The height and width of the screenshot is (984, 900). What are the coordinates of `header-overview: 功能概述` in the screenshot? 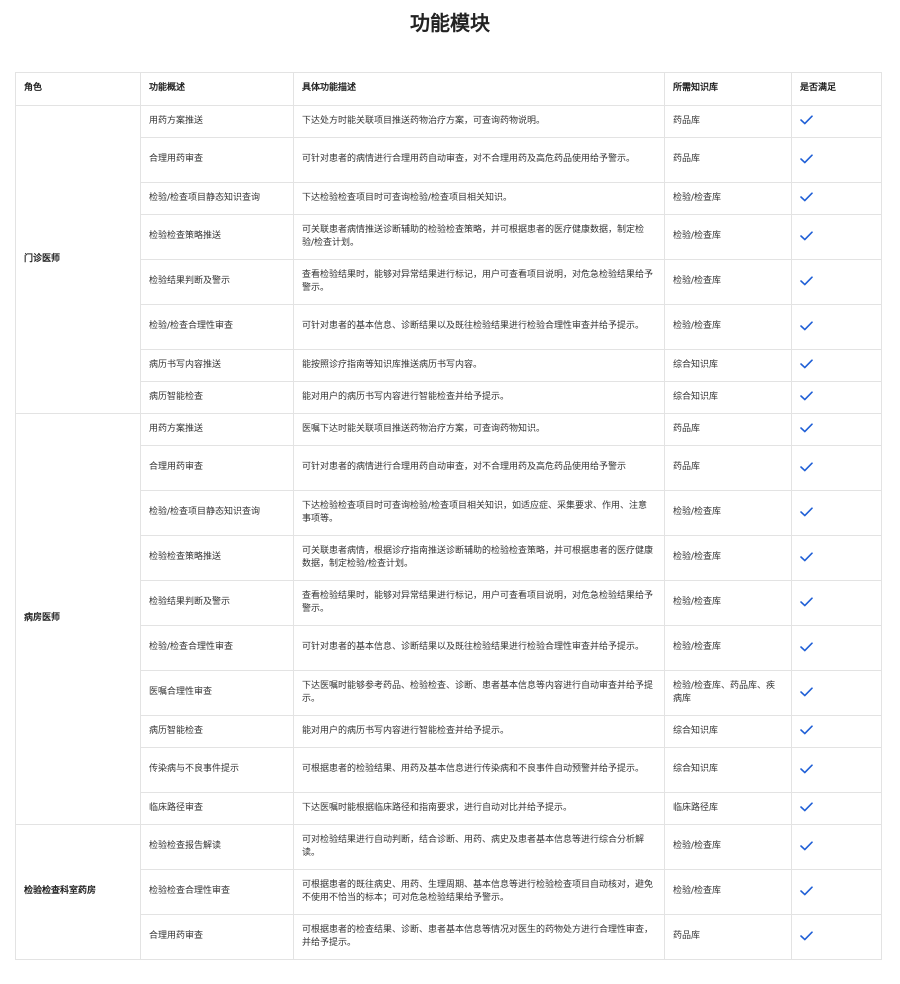 It's located at (217, 89).